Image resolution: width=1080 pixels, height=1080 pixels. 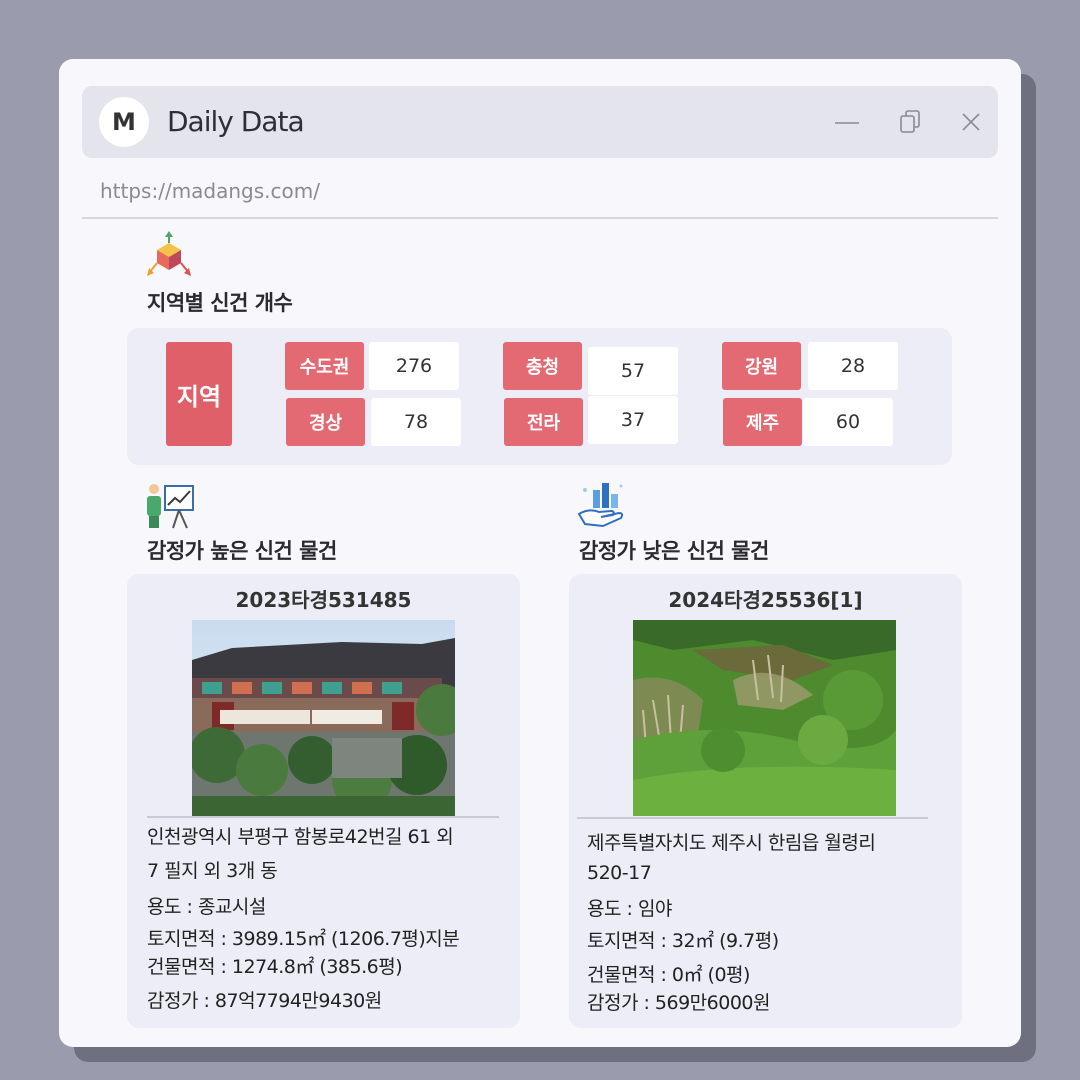 I want to click on land-area-text: 토지면적 : 3989.15㎡ (1206.7평)지분, so click(x=303, y=939).